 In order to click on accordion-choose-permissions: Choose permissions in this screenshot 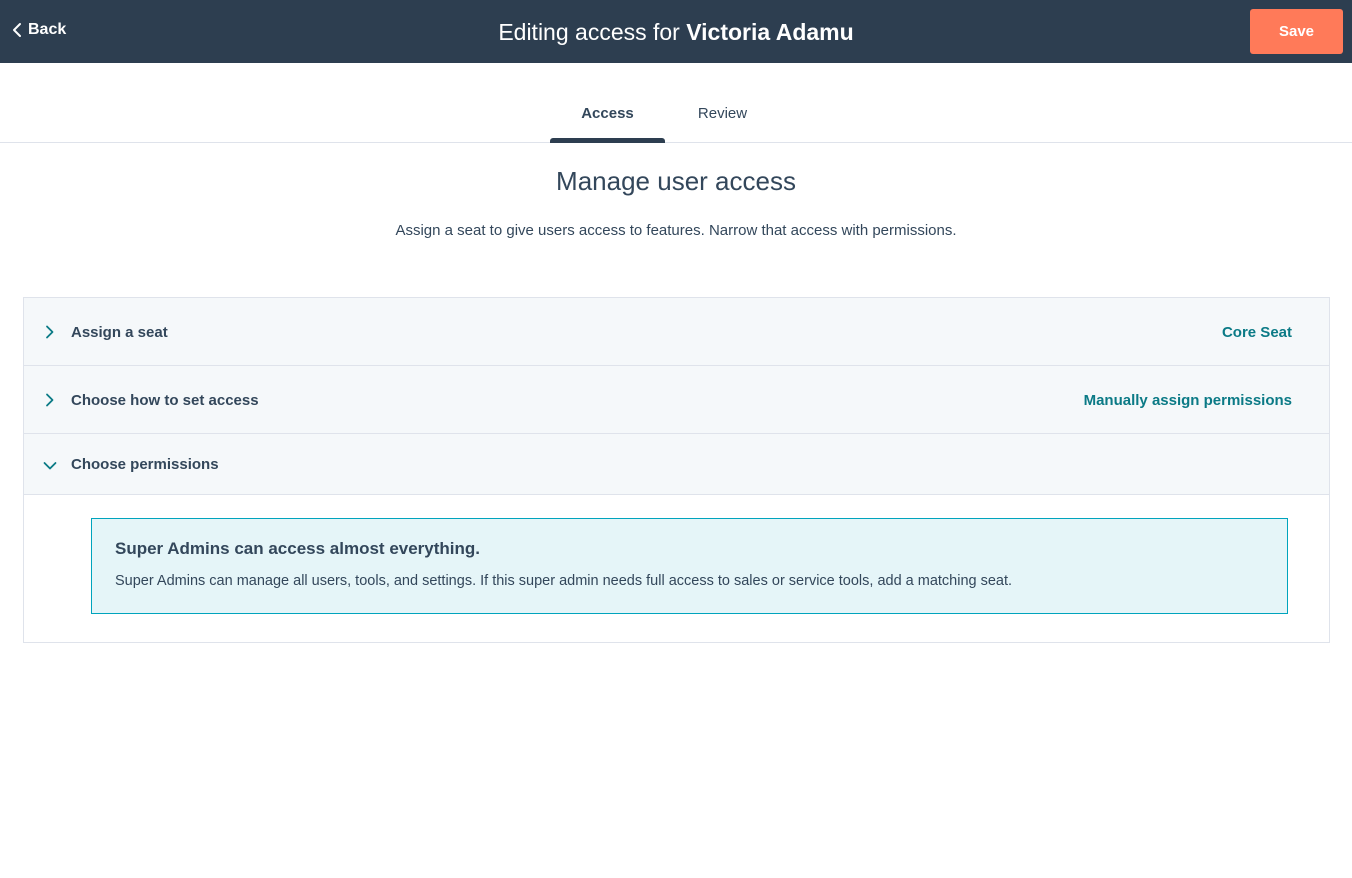, I will do `click(676, 464)`.